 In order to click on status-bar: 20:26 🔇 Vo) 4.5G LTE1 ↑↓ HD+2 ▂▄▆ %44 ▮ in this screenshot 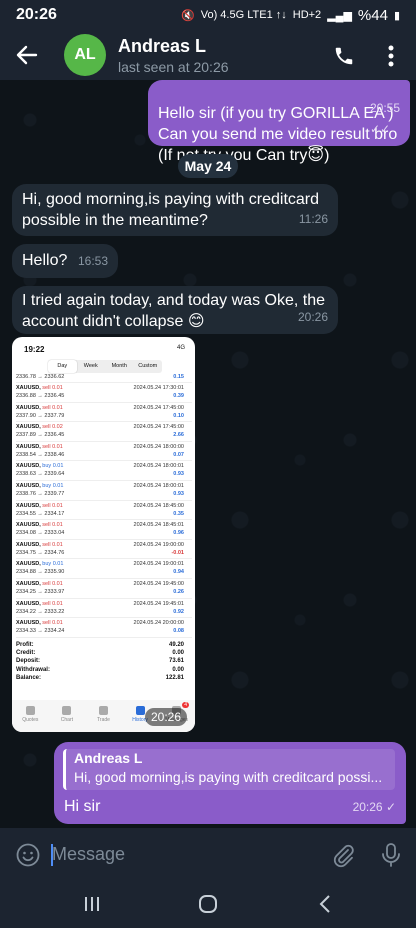, I will do `click(208, 15)`.